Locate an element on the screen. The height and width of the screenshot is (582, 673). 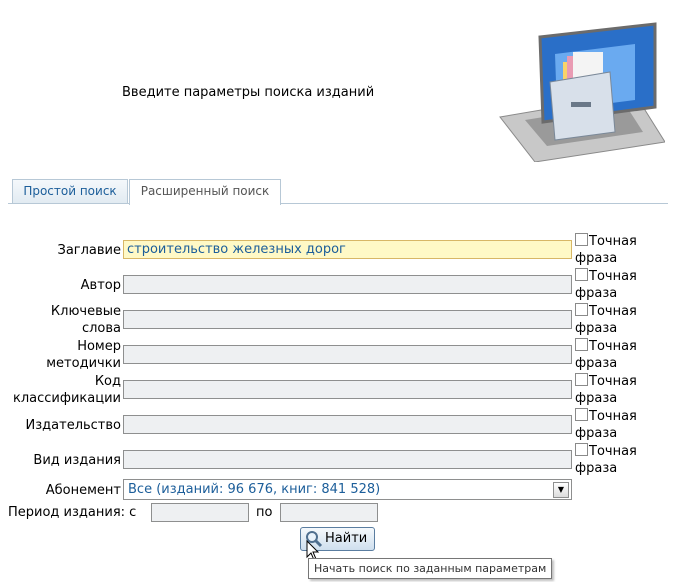
search-tooltip: Начать поиск по заданным параметрам is located at coordinates (430, 568).